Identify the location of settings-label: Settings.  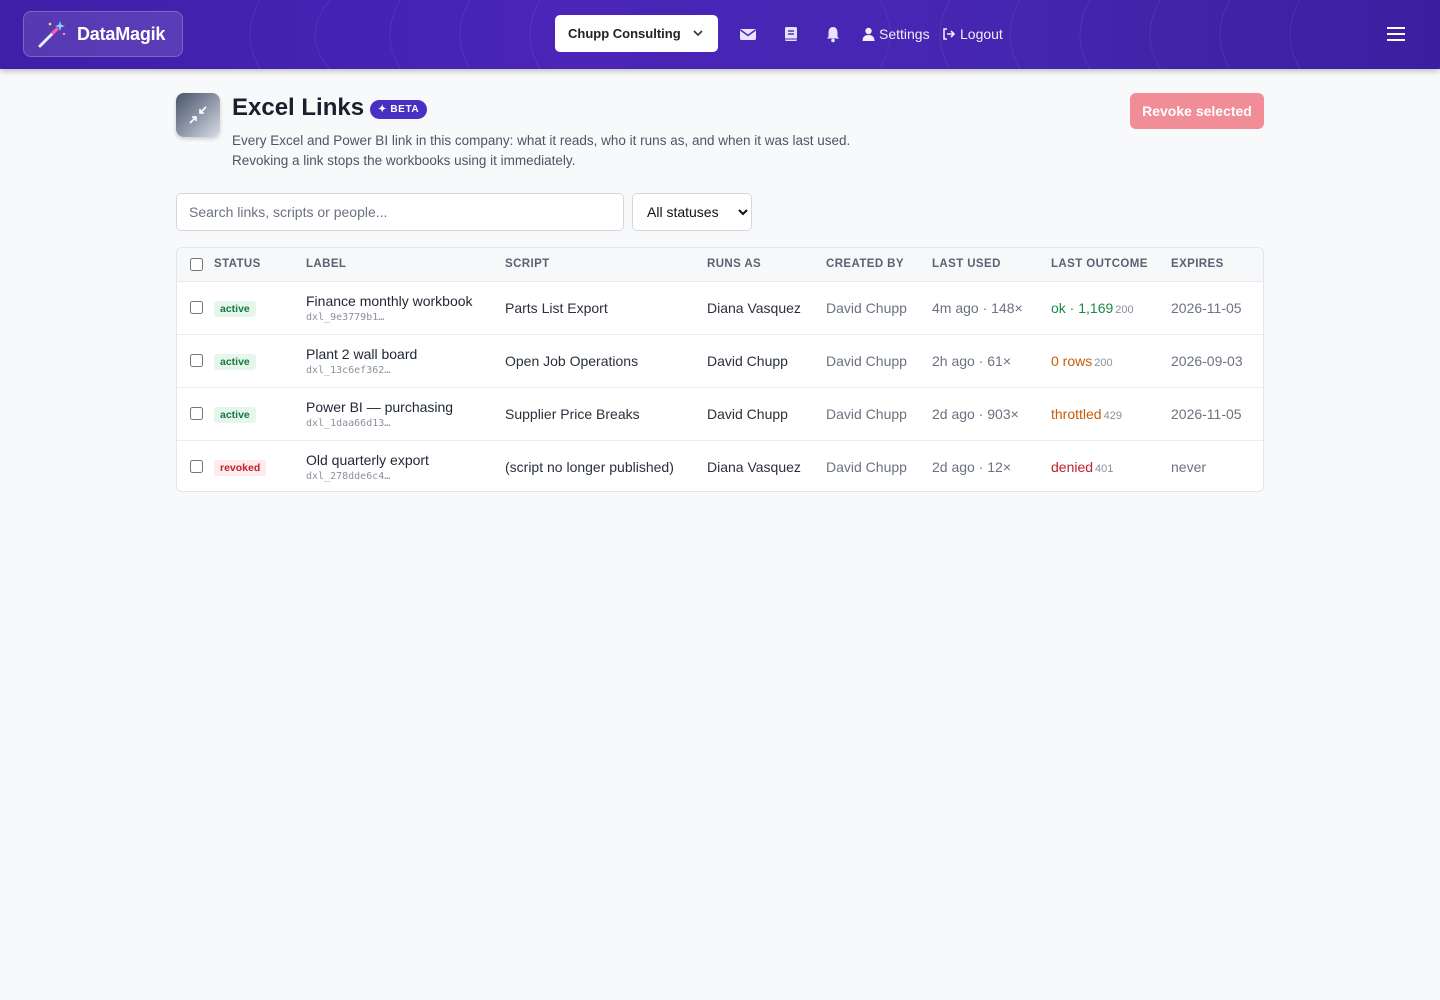
(904, 34).